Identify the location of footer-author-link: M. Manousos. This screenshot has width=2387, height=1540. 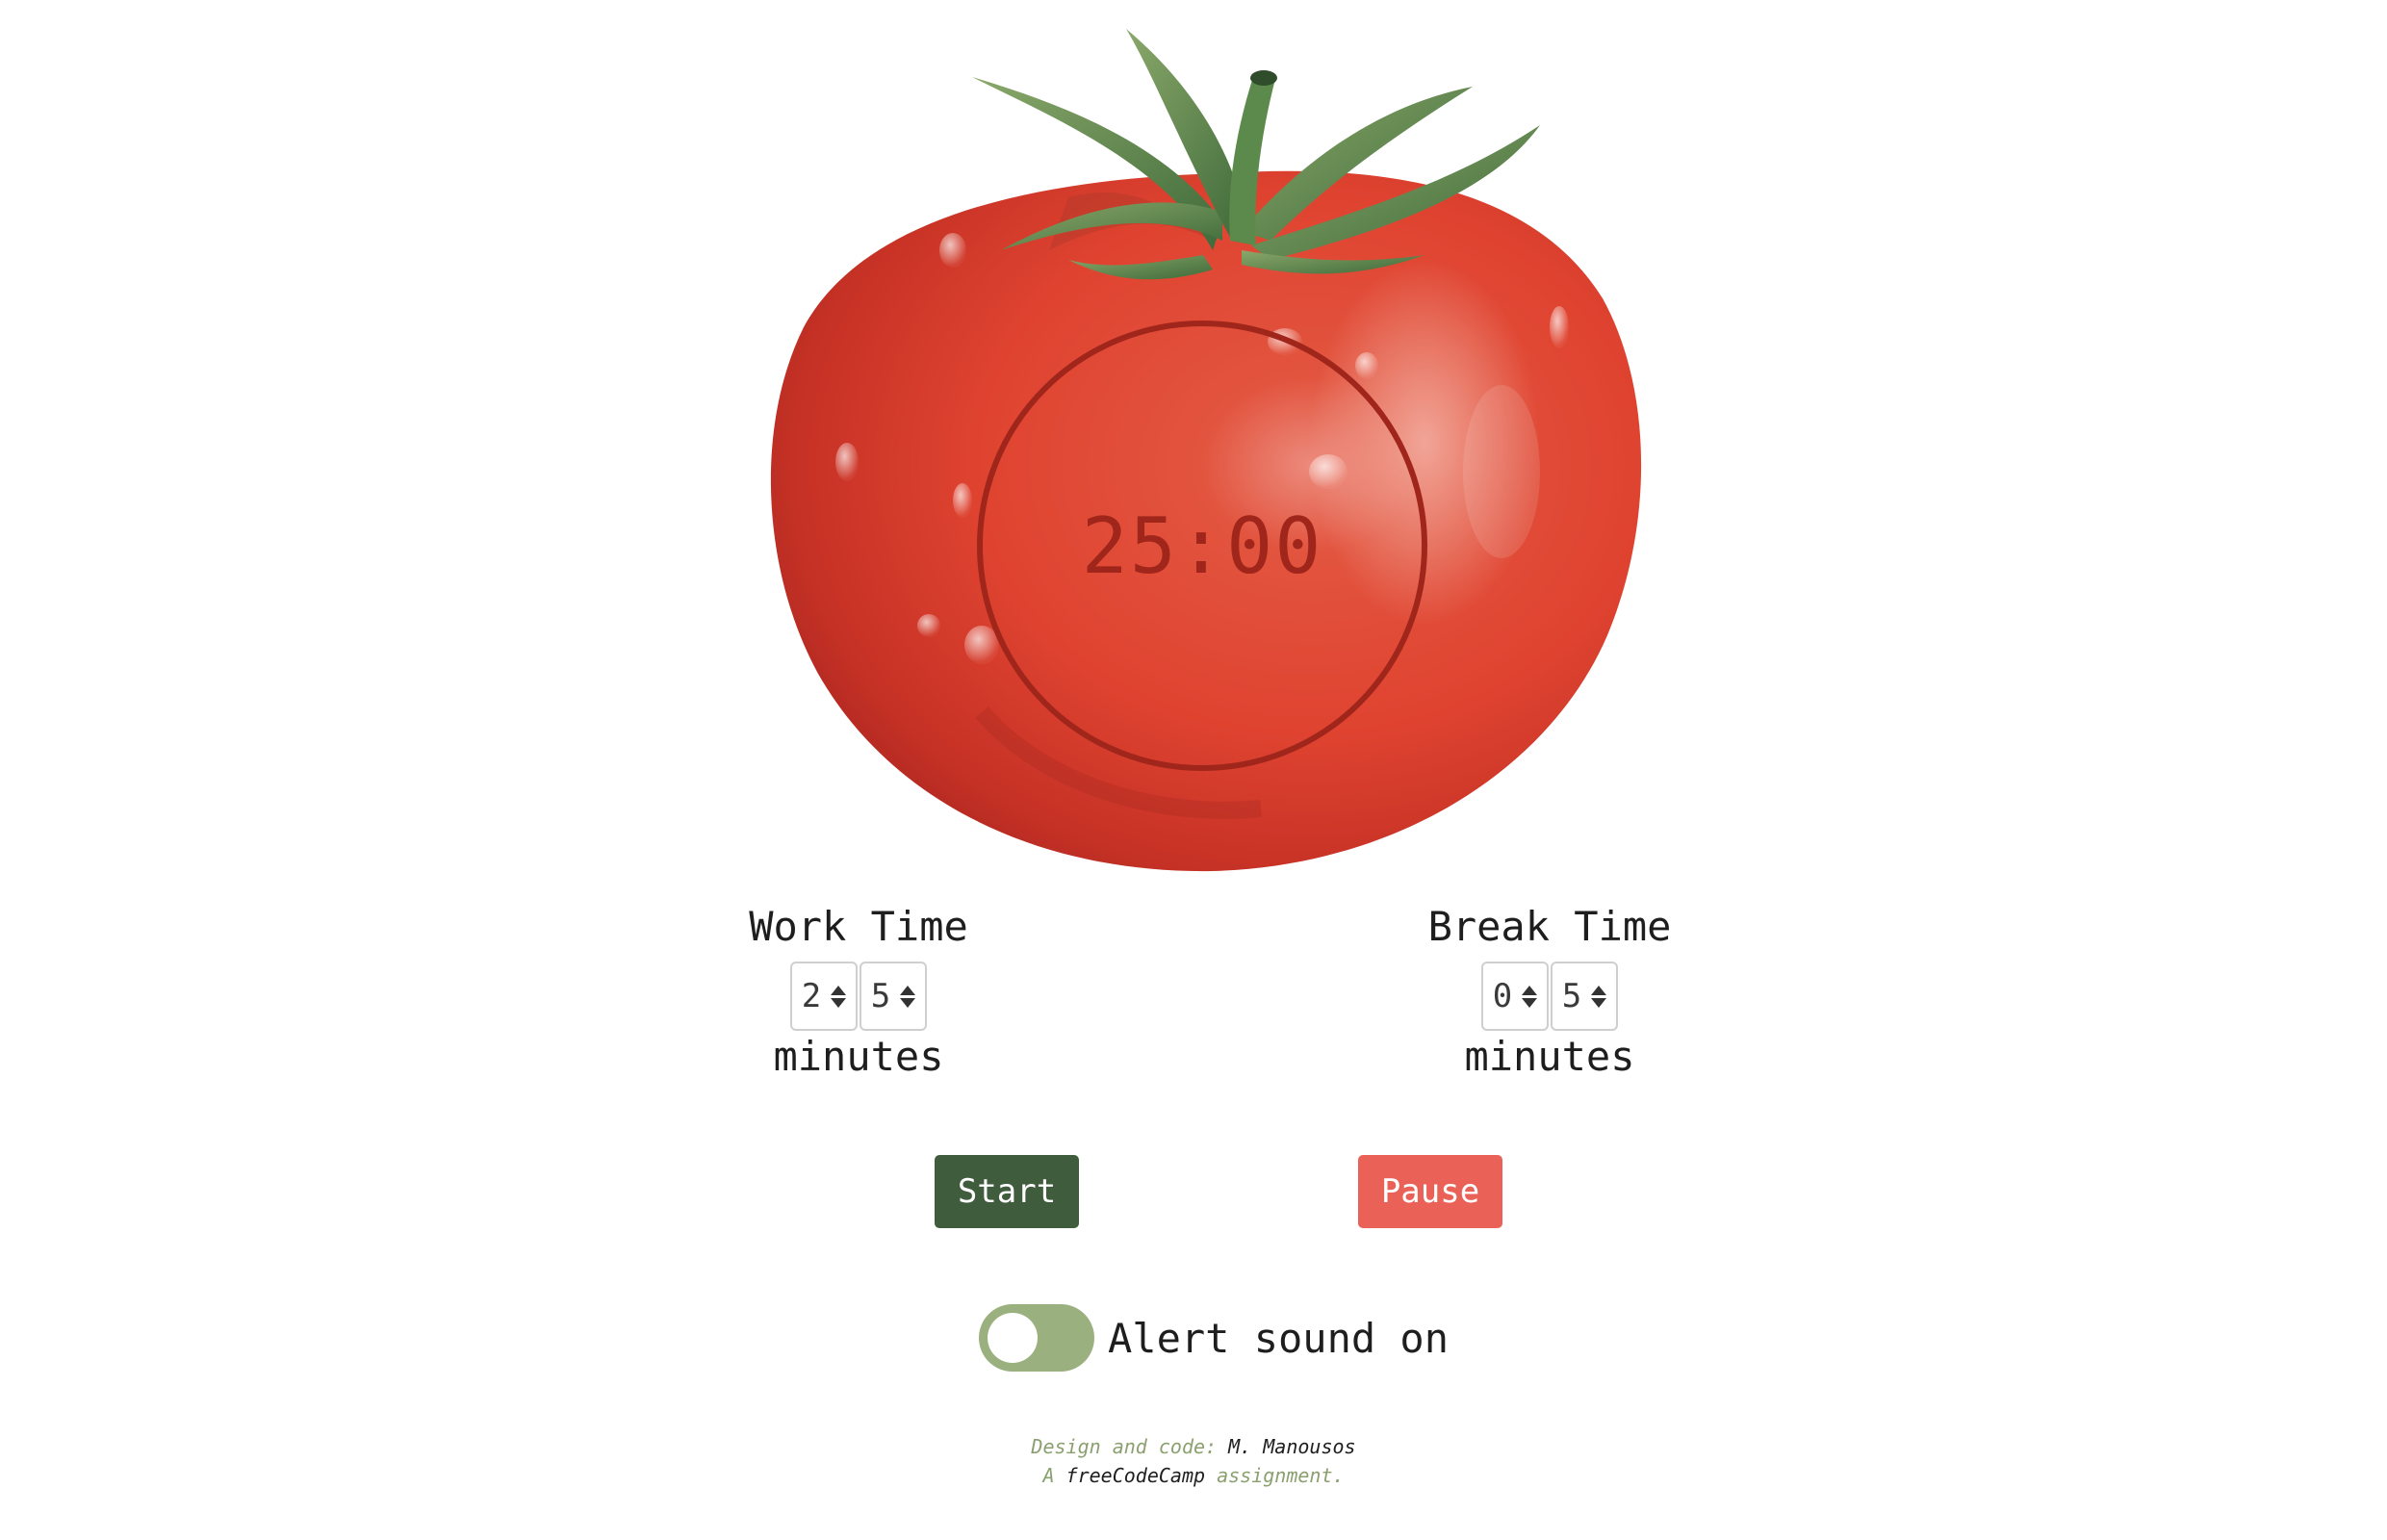
(1291, 1446).